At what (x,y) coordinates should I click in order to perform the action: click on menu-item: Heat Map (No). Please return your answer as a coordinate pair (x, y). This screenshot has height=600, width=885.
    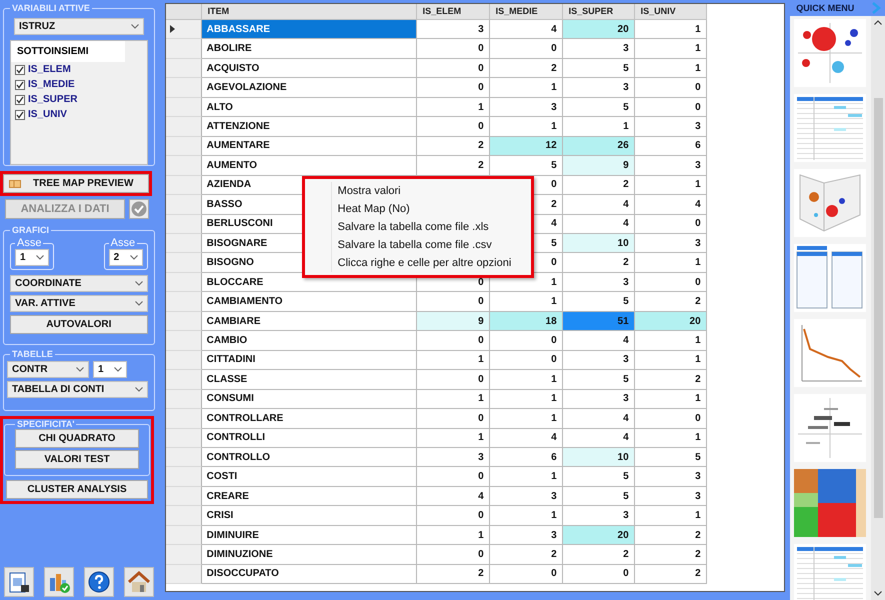
    Looking at the image, I should click on (430, 209).